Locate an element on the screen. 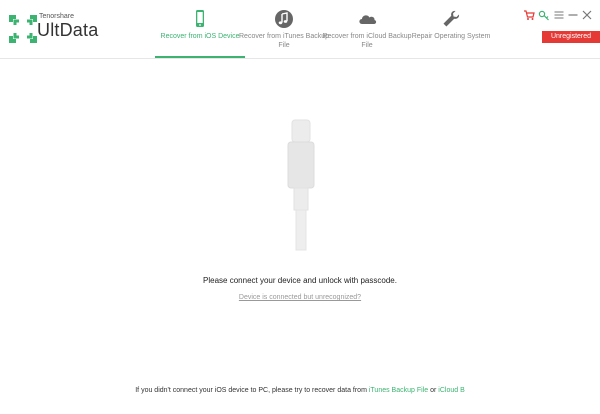  icloud-backup-link: iCloud B is located at coordinates (451, 390).